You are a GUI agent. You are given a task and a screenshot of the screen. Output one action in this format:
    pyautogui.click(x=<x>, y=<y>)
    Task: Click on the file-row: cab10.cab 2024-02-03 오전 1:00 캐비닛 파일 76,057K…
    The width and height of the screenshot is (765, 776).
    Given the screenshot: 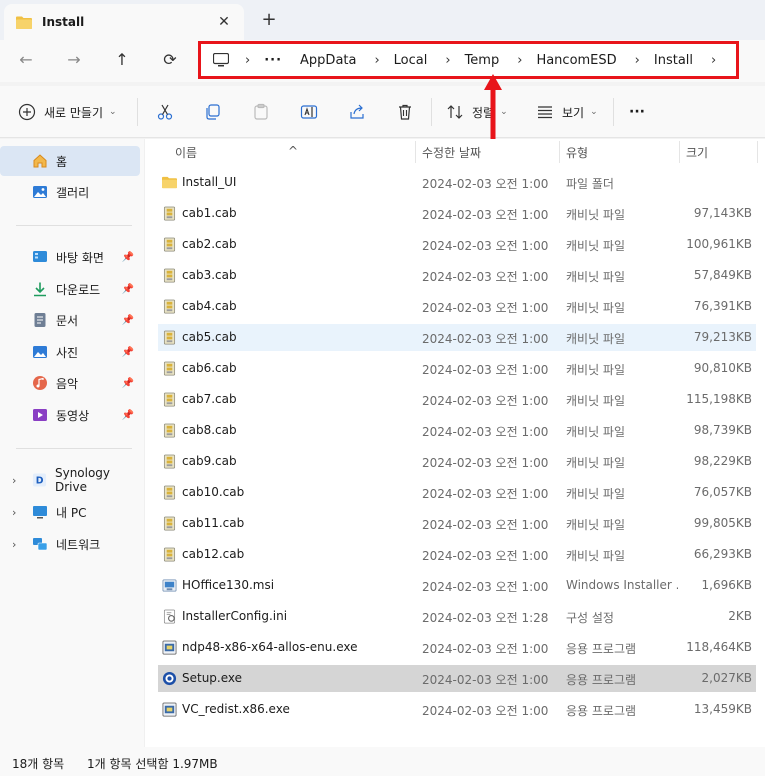 What is the action you would take?
    pyautogui.click(x=457, y=492)
    